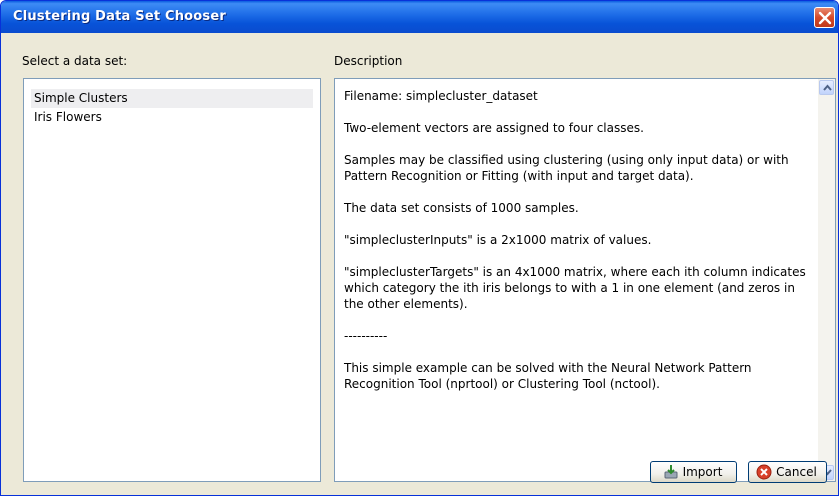  What do you see at coordinates (172, 117) in the screenshot?
I see `list-item-iris-flowers: Iris Flowers` at bounding box center [172, 117].